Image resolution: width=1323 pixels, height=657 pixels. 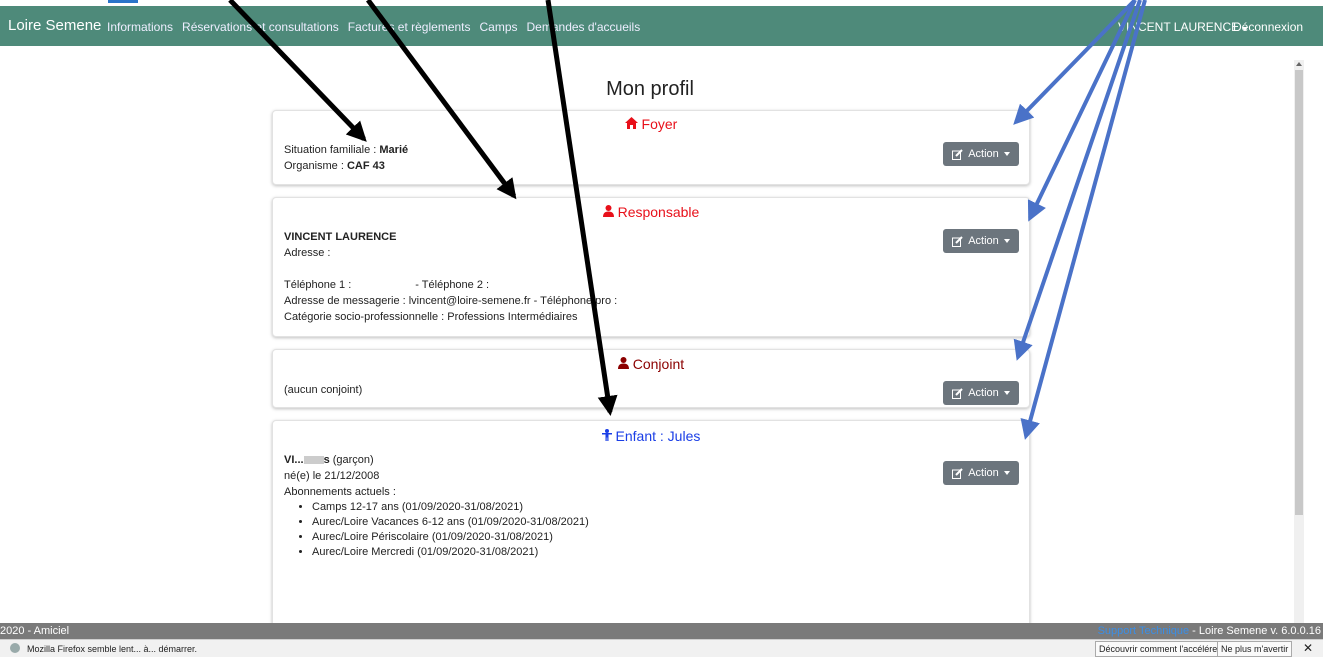 I want to click on action-button-foyer: Action, so click(x=981, y=154).